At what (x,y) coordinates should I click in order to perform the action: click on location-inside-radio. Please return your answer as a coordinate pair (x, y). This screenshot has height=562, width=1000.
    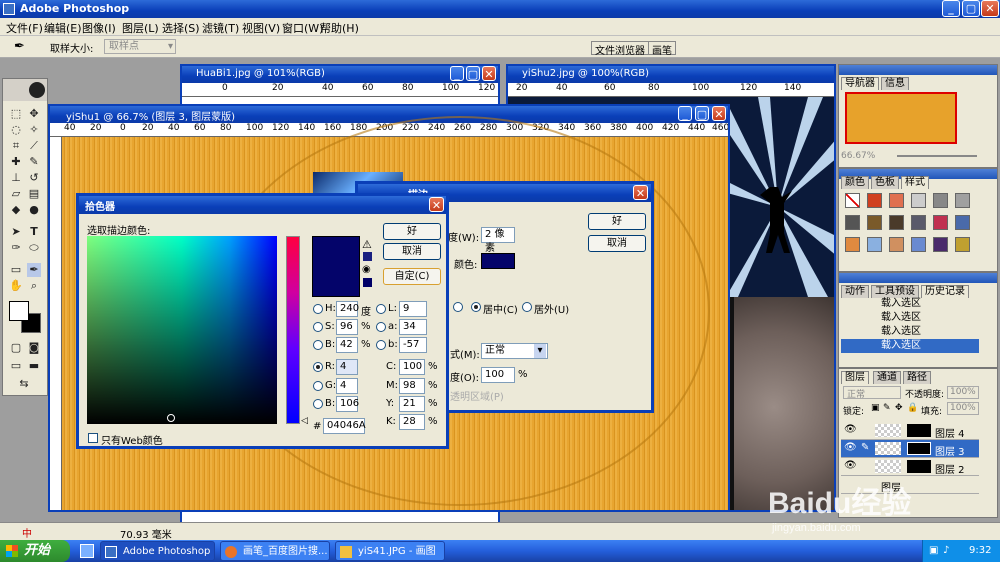
    Looking at the image, I should click on (458, 307).